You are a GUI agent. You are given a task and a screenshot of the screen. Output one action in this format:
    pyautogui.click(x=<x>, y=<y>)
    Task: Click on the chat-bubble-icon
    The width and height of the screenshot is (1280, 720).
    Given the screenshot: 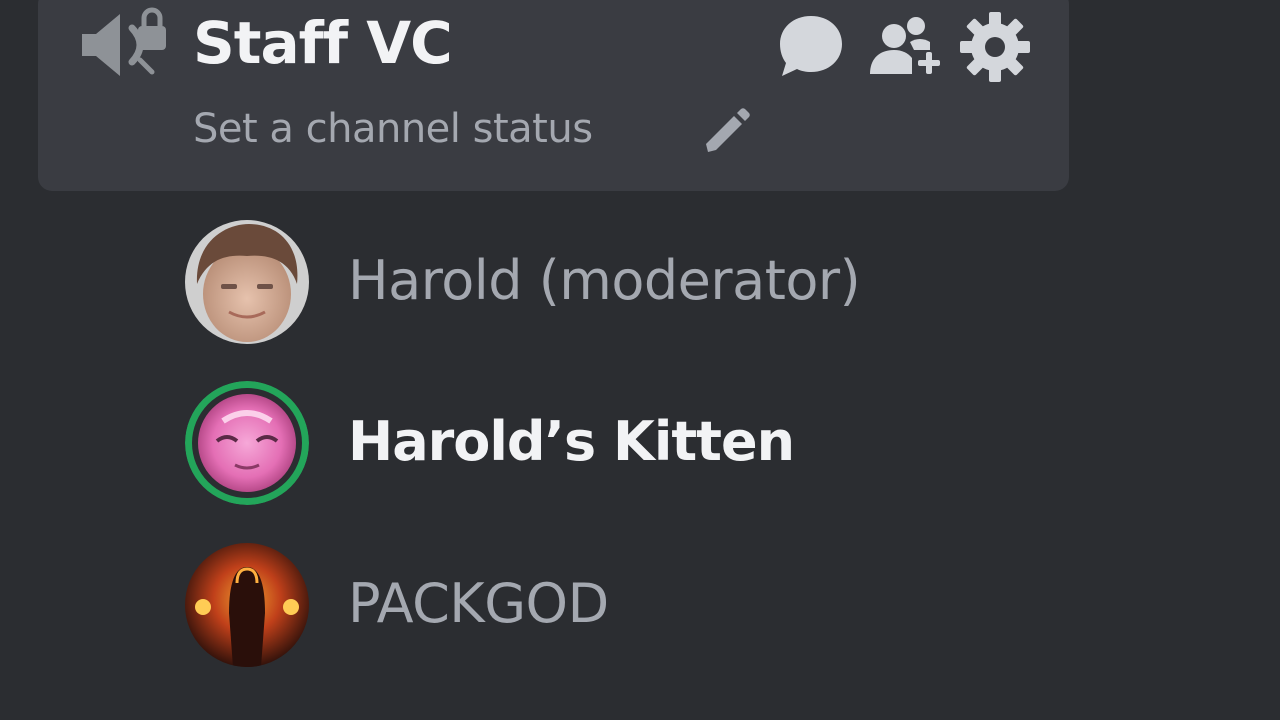 What is the action you would take?
    pyautogui.click(x=811, y=46)
    